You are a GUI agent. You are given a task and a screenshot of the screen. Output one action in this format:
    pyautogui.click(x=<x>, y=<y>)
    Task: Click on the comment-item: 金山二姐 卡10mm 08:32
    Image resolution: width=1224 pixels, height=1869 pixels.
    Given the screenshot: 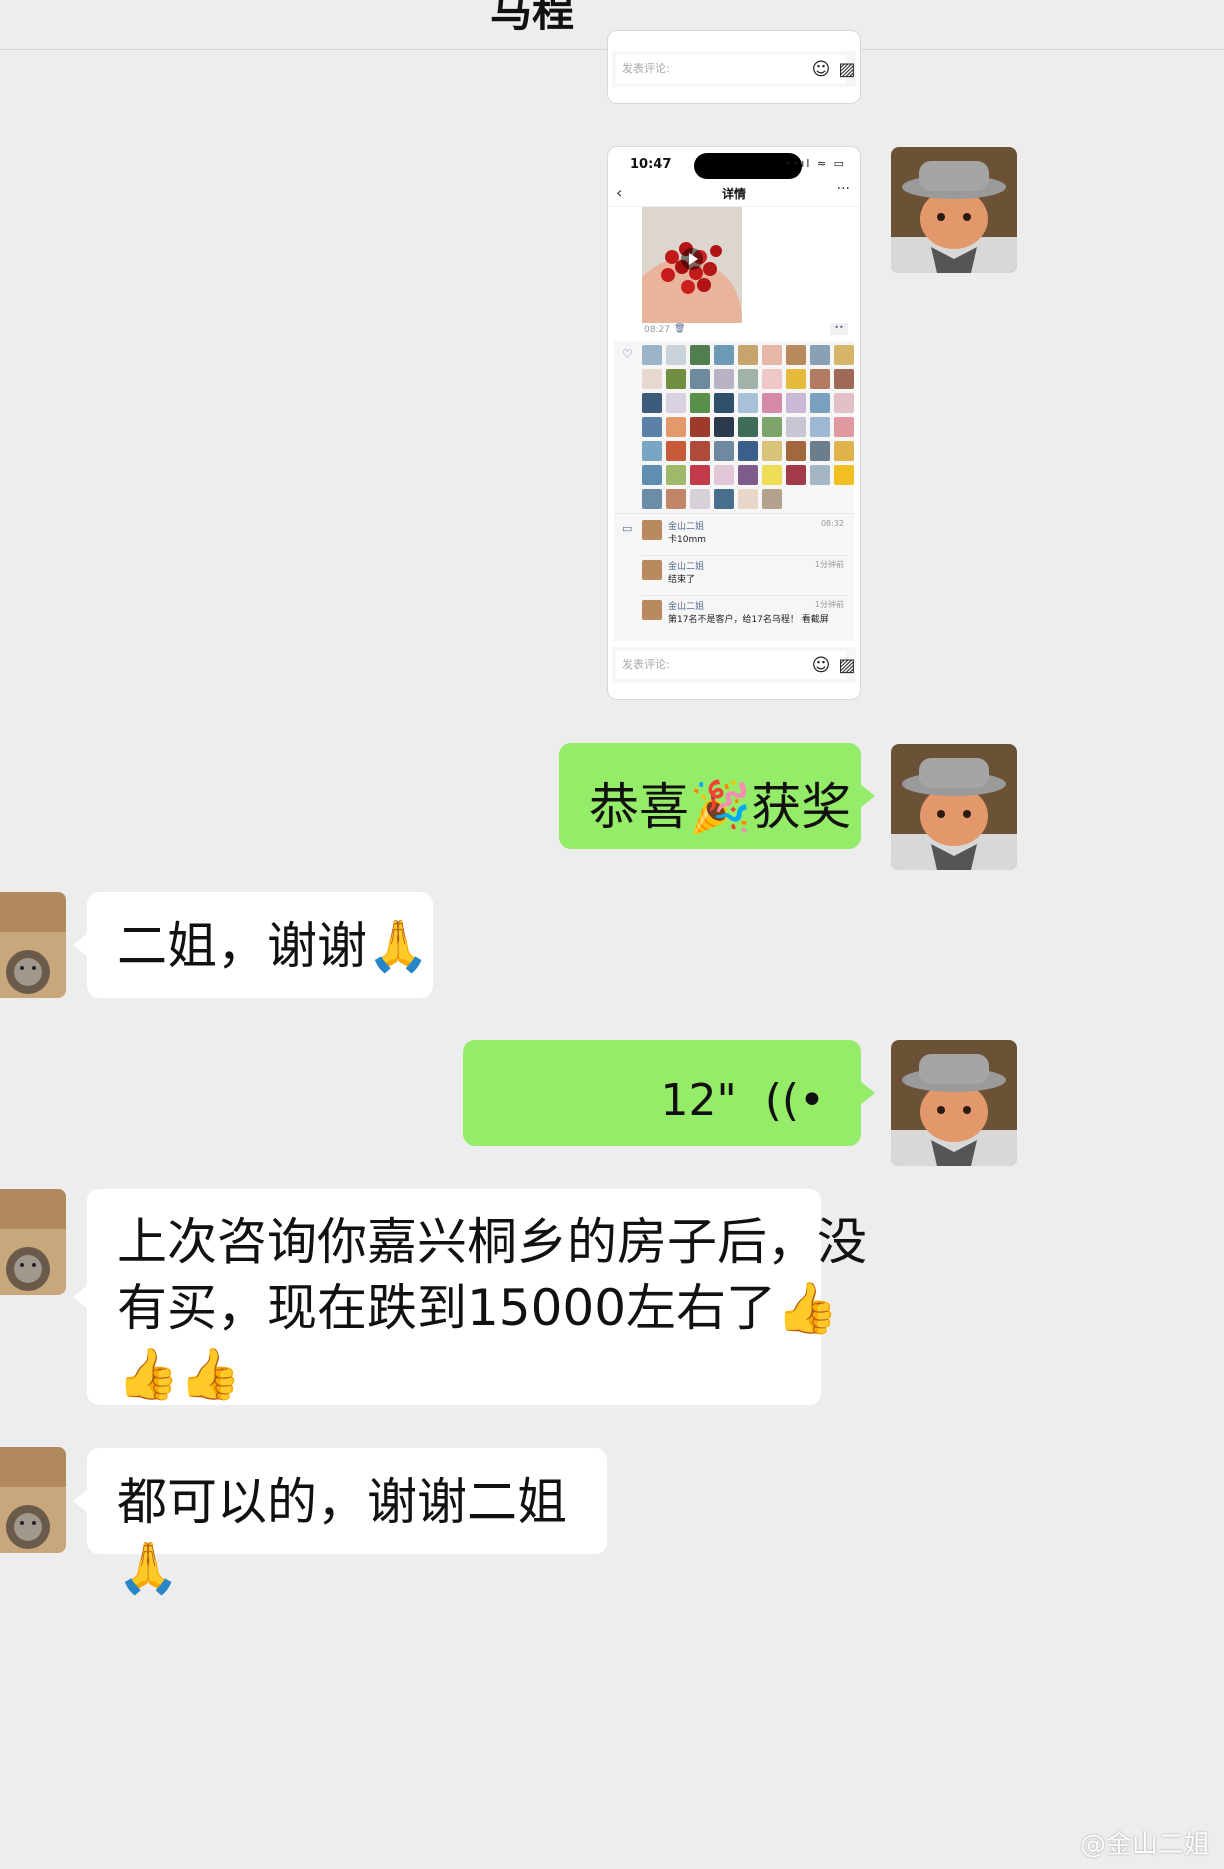 What is the action you would take?
    pyautogui.click(x=745, y=536)
    